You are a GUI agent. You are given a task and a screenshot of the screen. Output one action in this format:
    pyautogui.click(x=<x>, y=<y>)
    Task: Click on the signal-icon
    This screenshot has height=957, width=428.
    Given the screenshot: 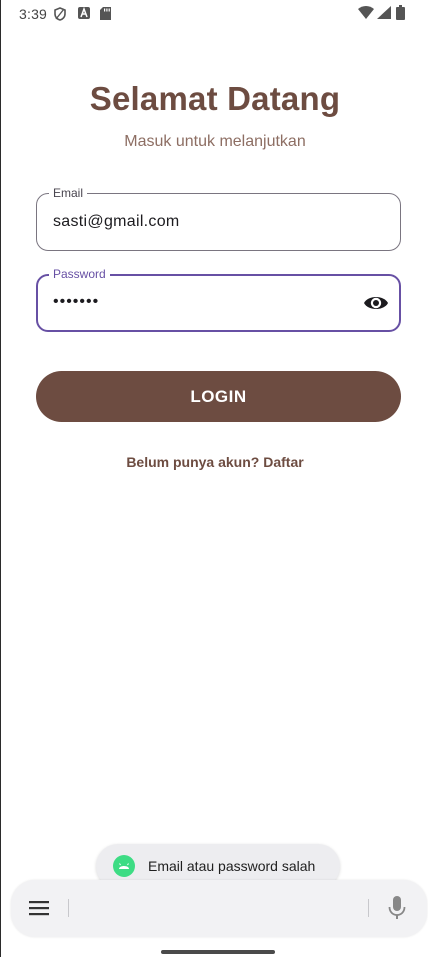 What is the action you would take?
    pyautogui.click(x=384, y=12)
    